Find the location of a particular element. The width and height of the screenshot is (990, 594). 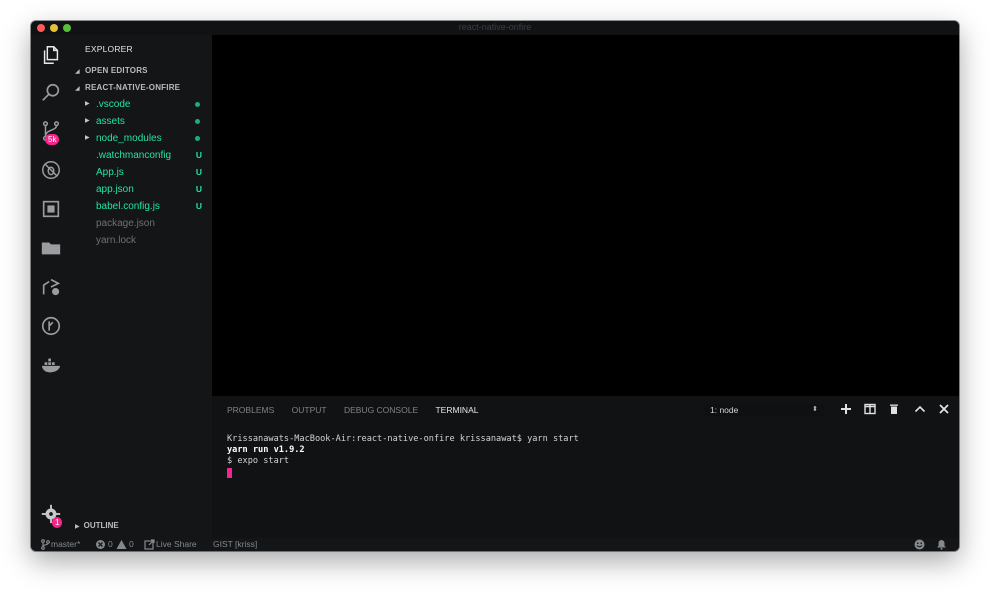

feedback-smiley-icon is located at coordinates (919, 544).